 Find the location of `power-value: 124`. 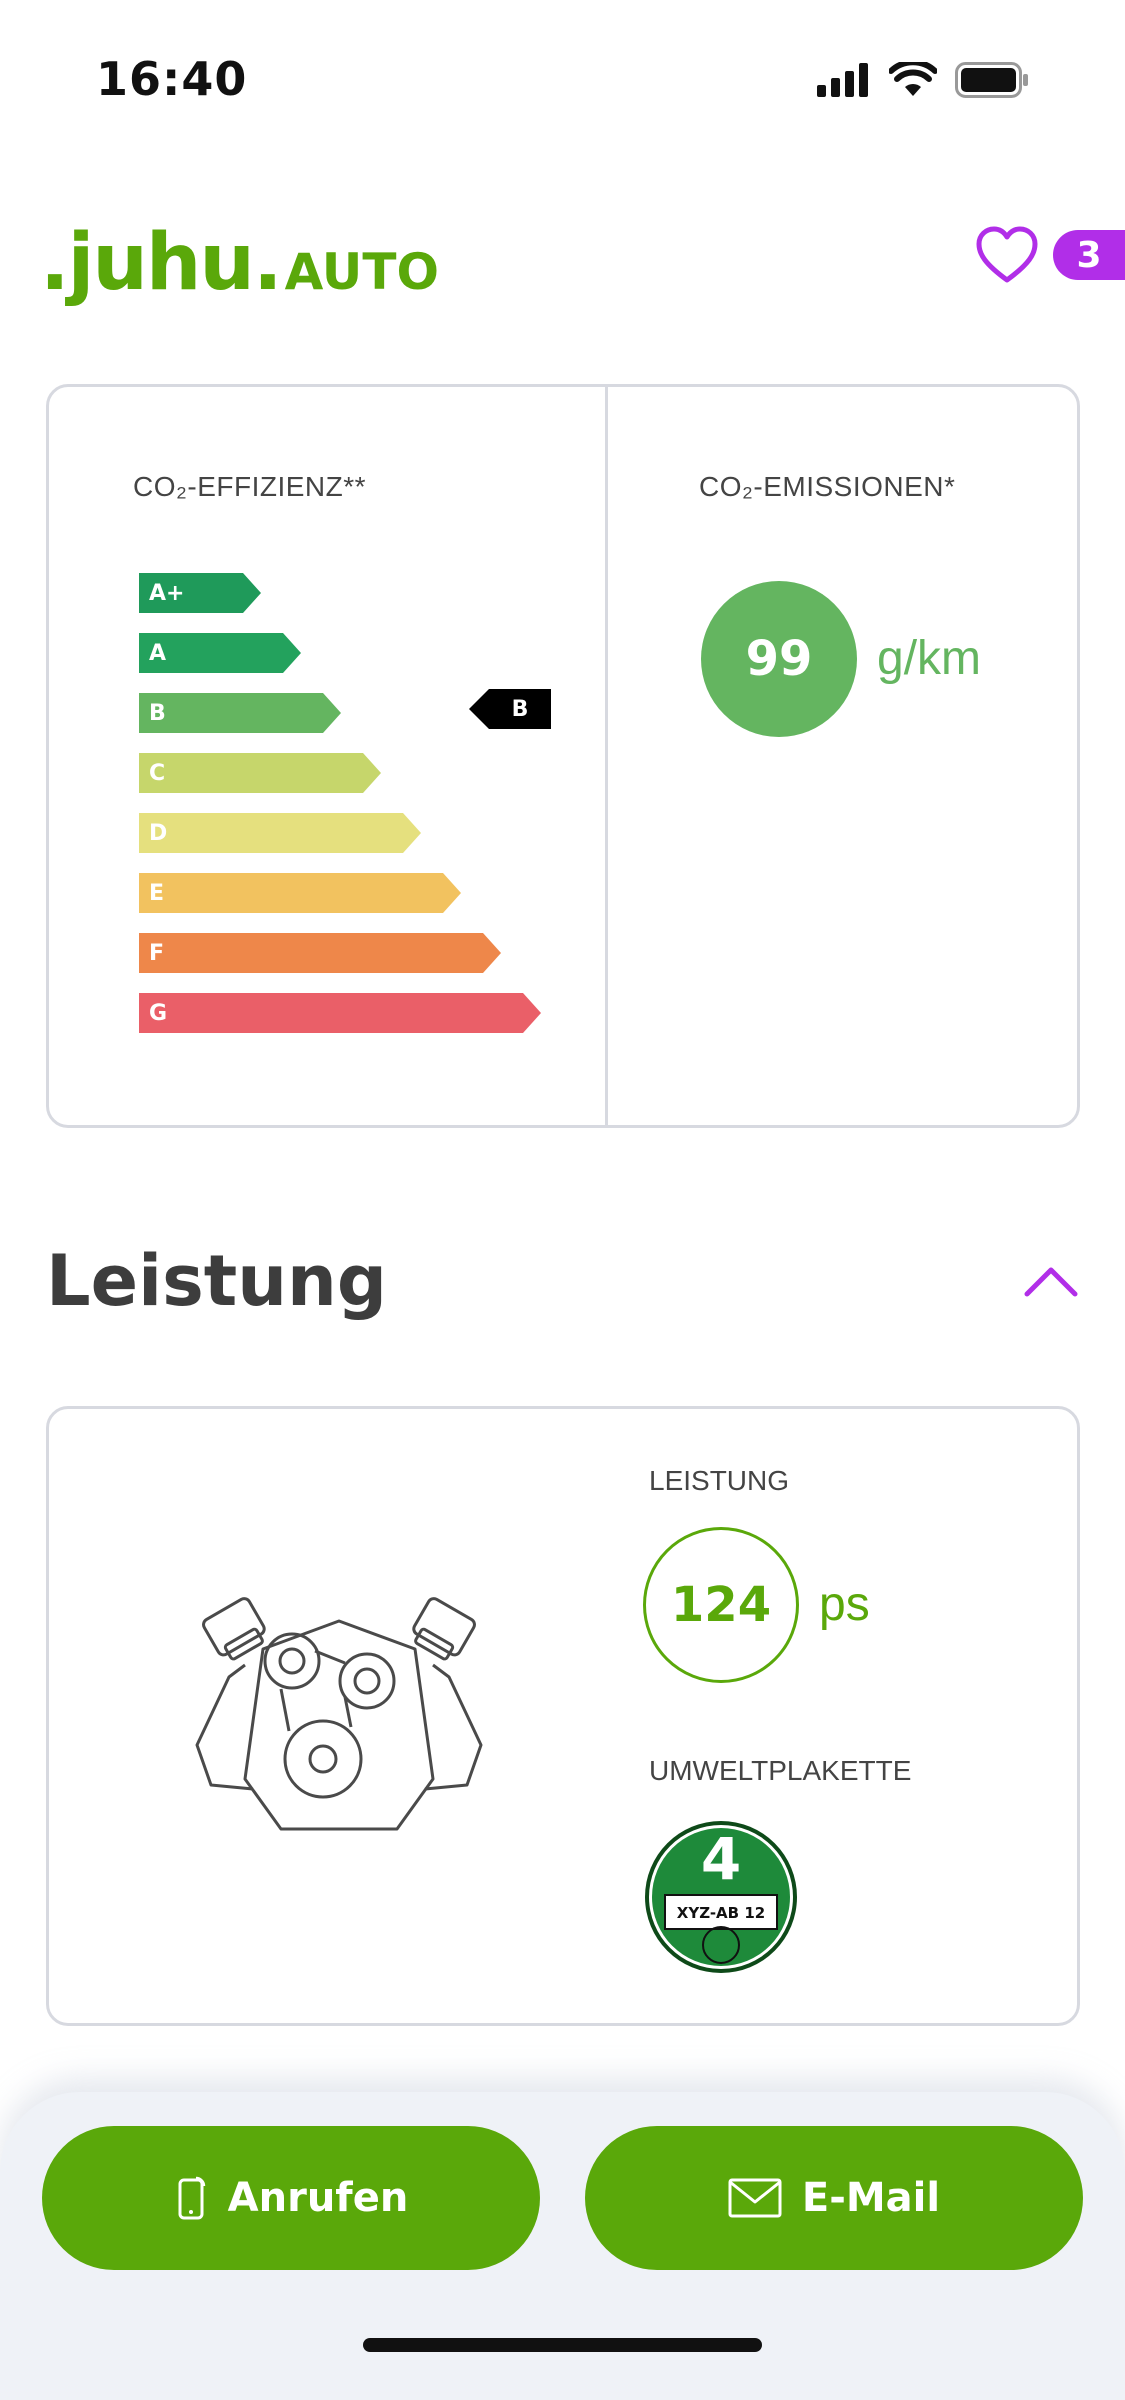

power-value: 124 is located at coordinates (721, 1605).